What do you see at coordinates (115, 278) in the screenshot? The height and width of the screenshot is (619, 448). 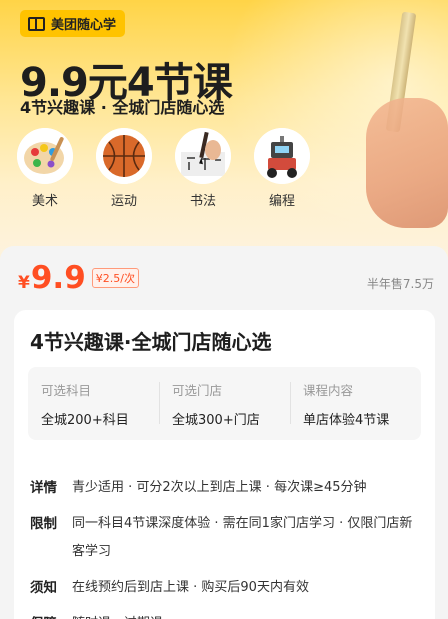 I see `unit-price-tag: ¥2.5/次` at bounding box center [115, 278].